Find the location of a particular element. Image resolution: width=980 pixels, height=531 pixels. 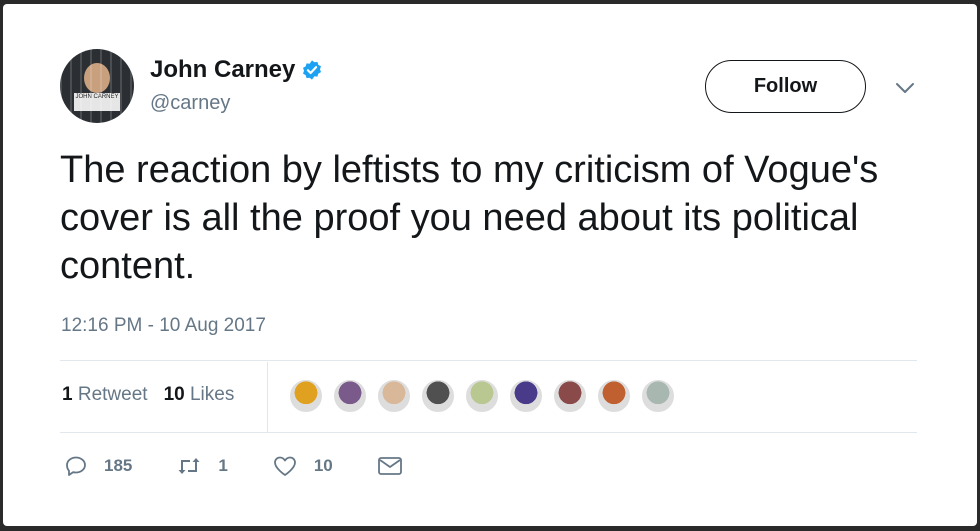

likes-stat: 10 Likes is located at coordinates (199, 395).